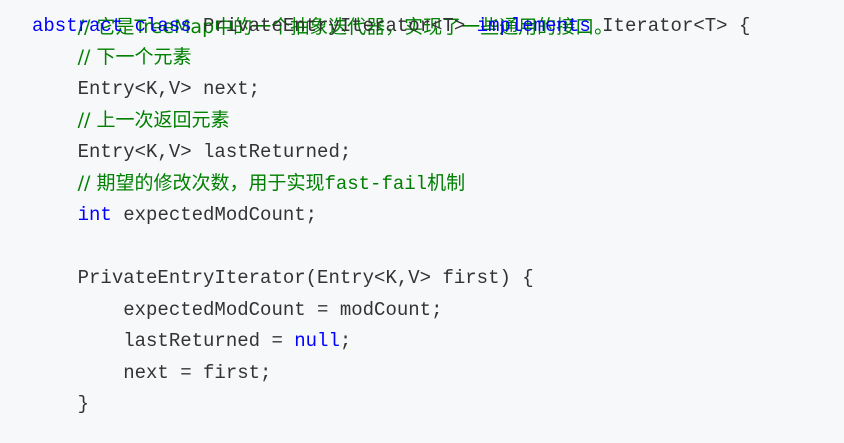 Image resolution: width=844 pixels, height=443 pixels. What do you see at coordinates (83, 404) in the screenshot?
I see `closing-brace: }` at bounding box center [83, 404].